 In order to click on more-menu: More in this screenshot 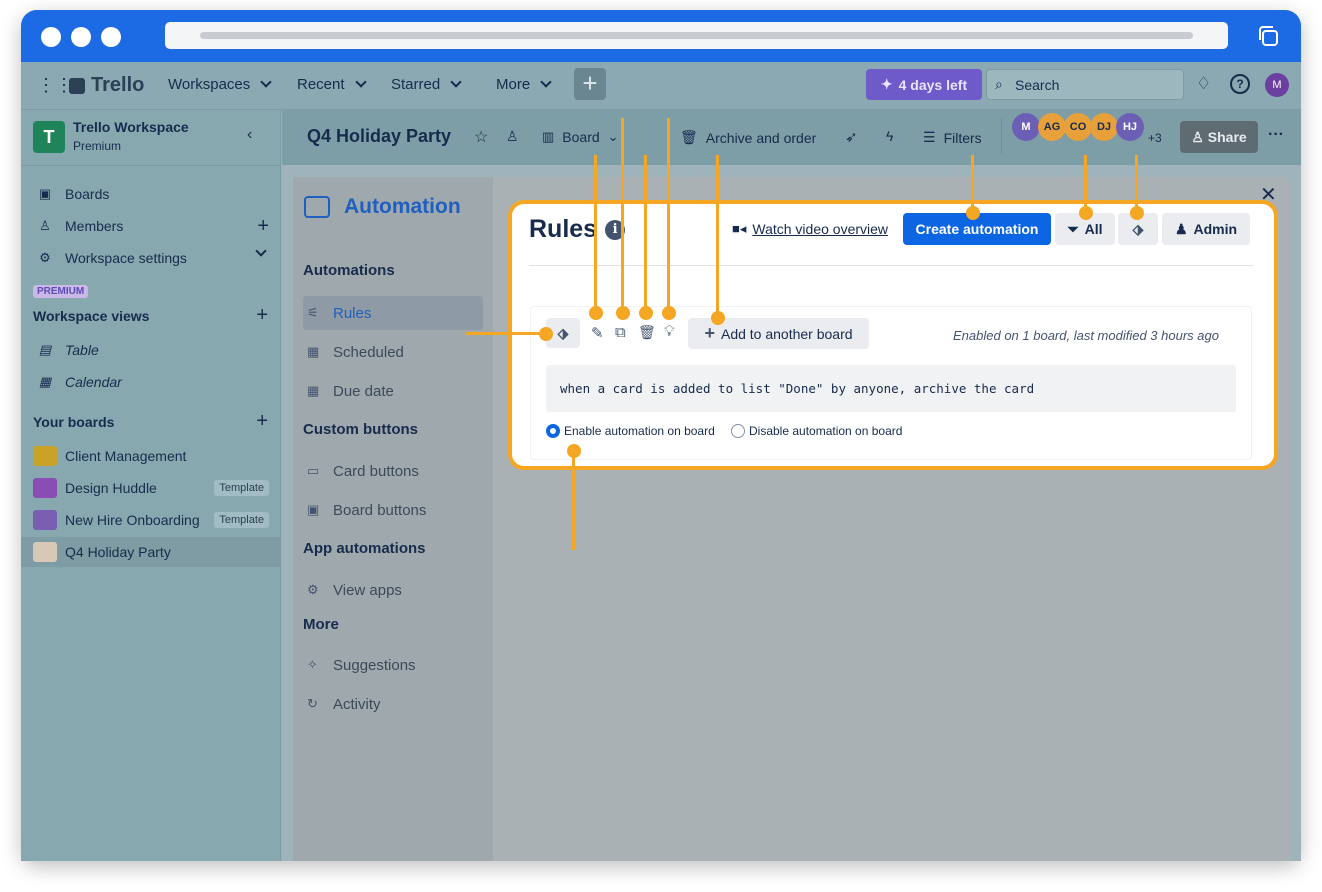, I will do `click(524, 84)`.